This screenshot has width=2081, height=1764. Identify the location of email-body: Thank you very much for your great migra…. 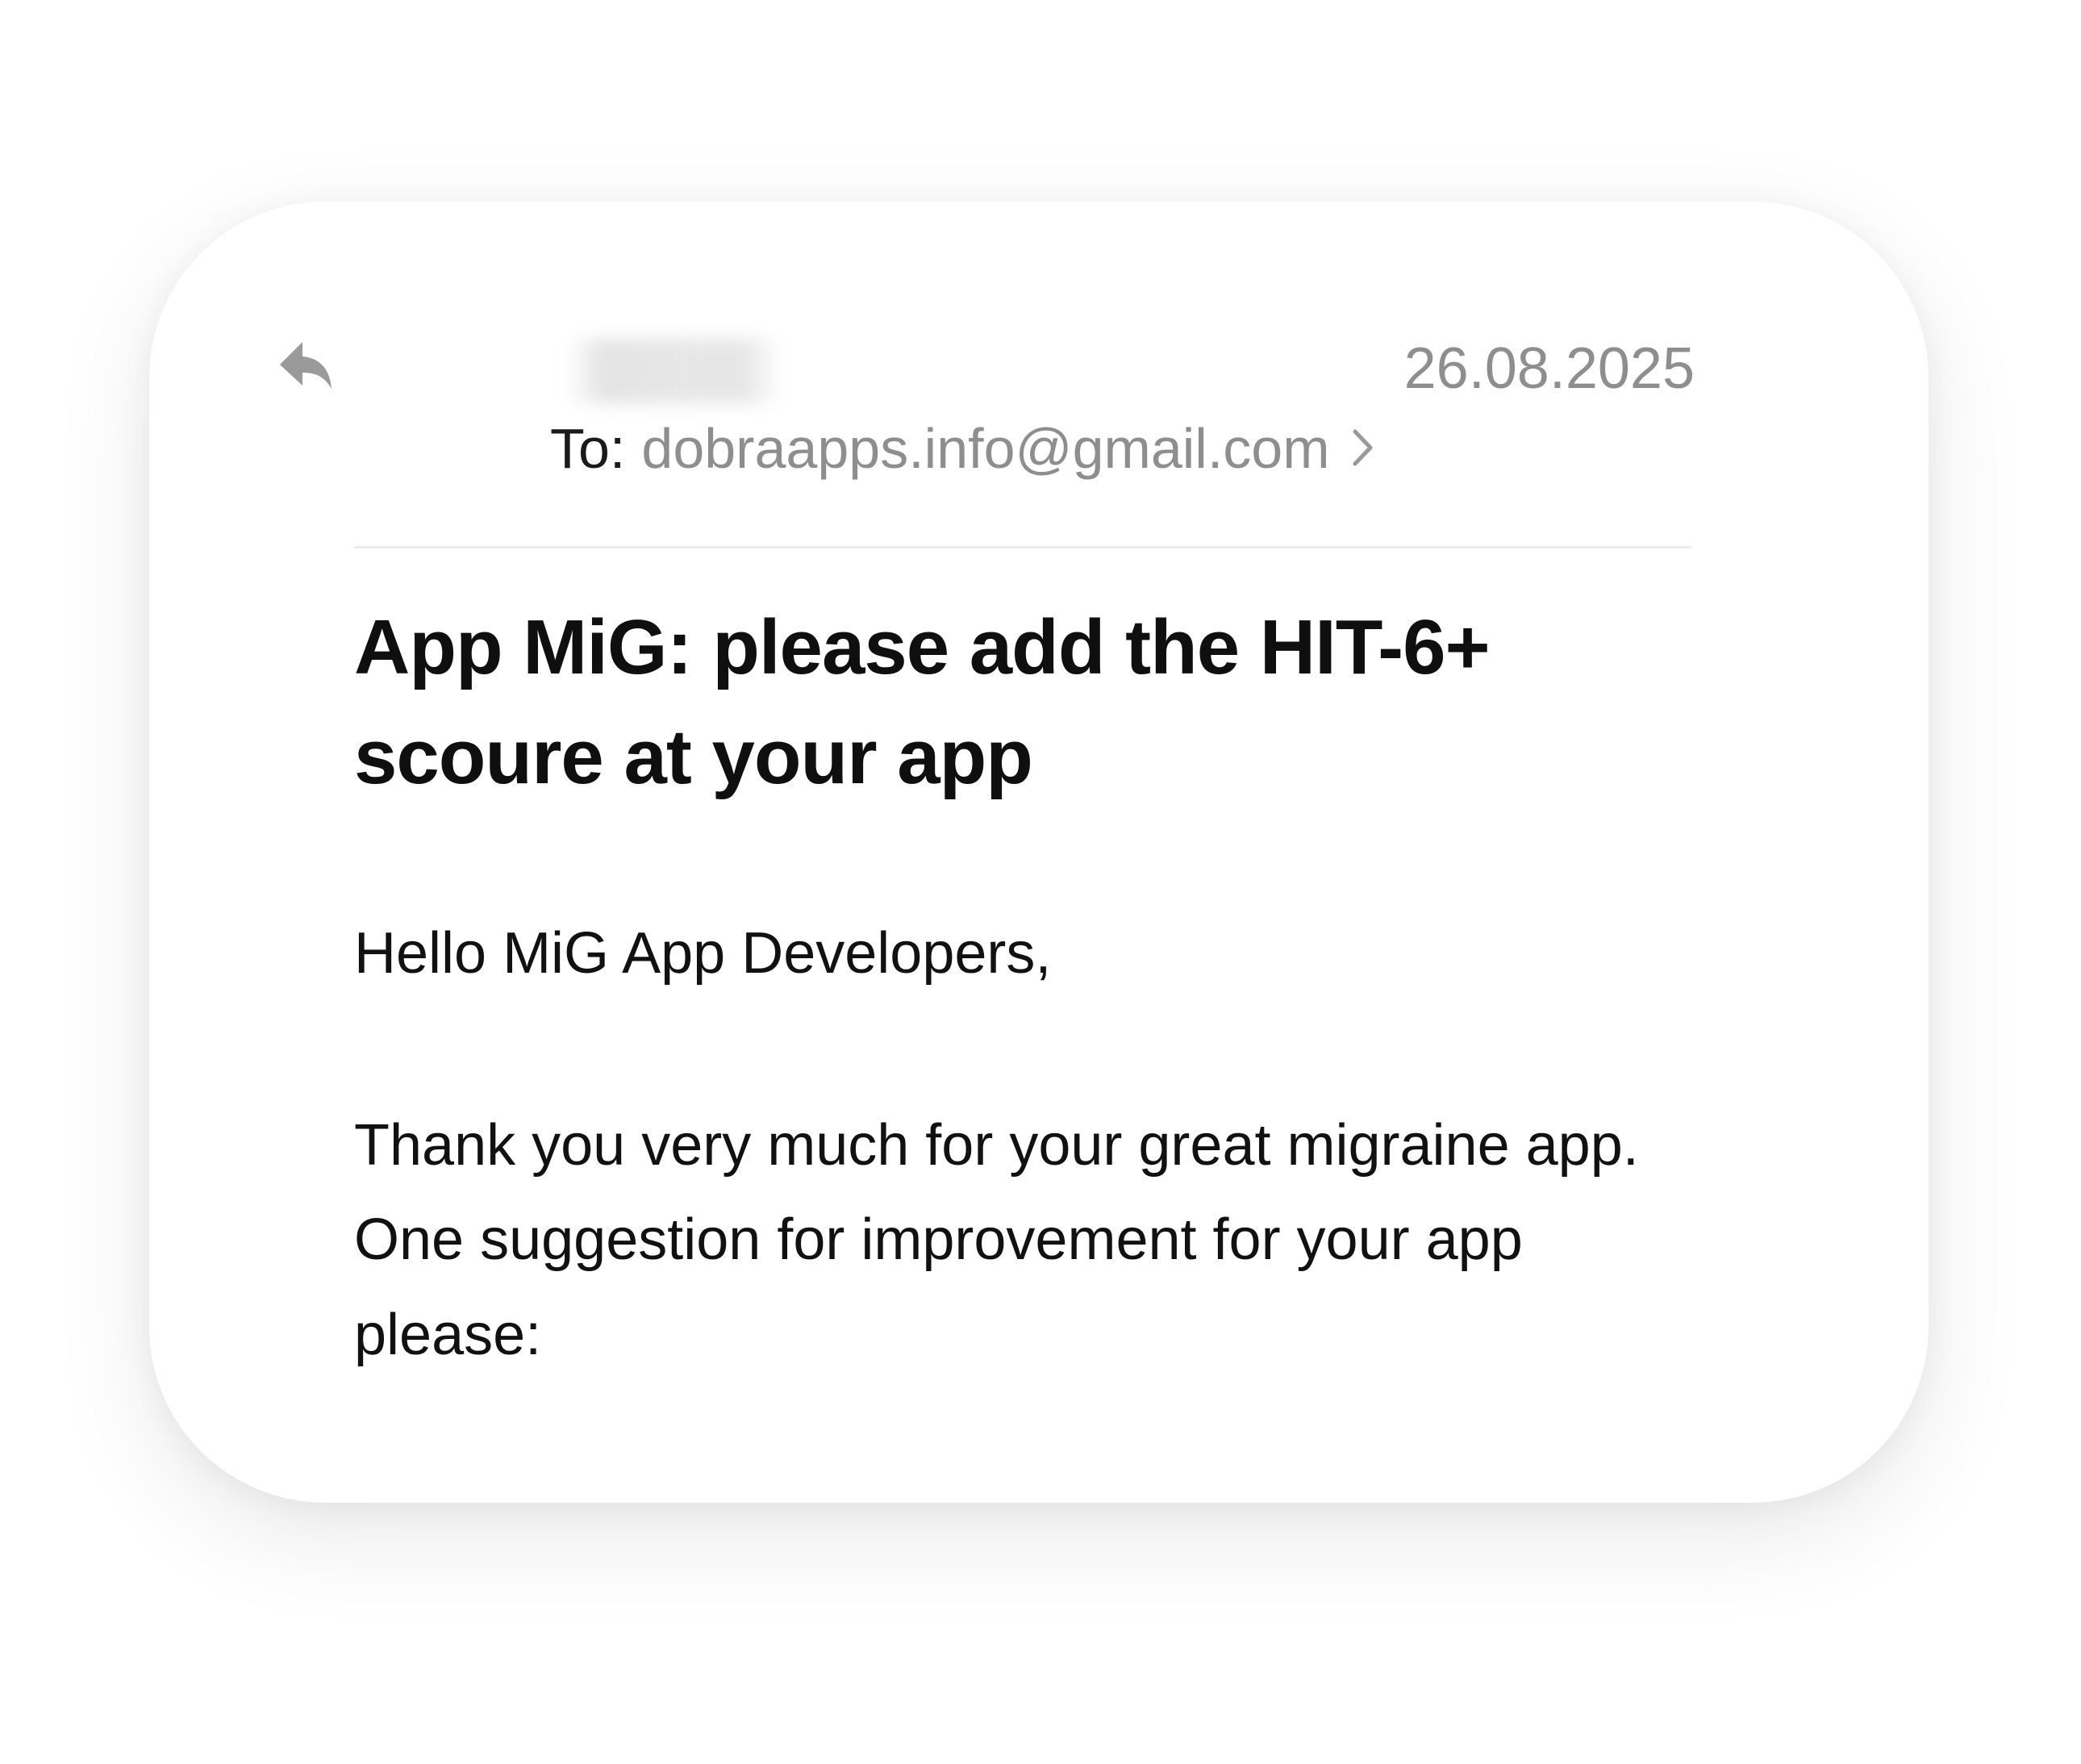
(997, 1240).